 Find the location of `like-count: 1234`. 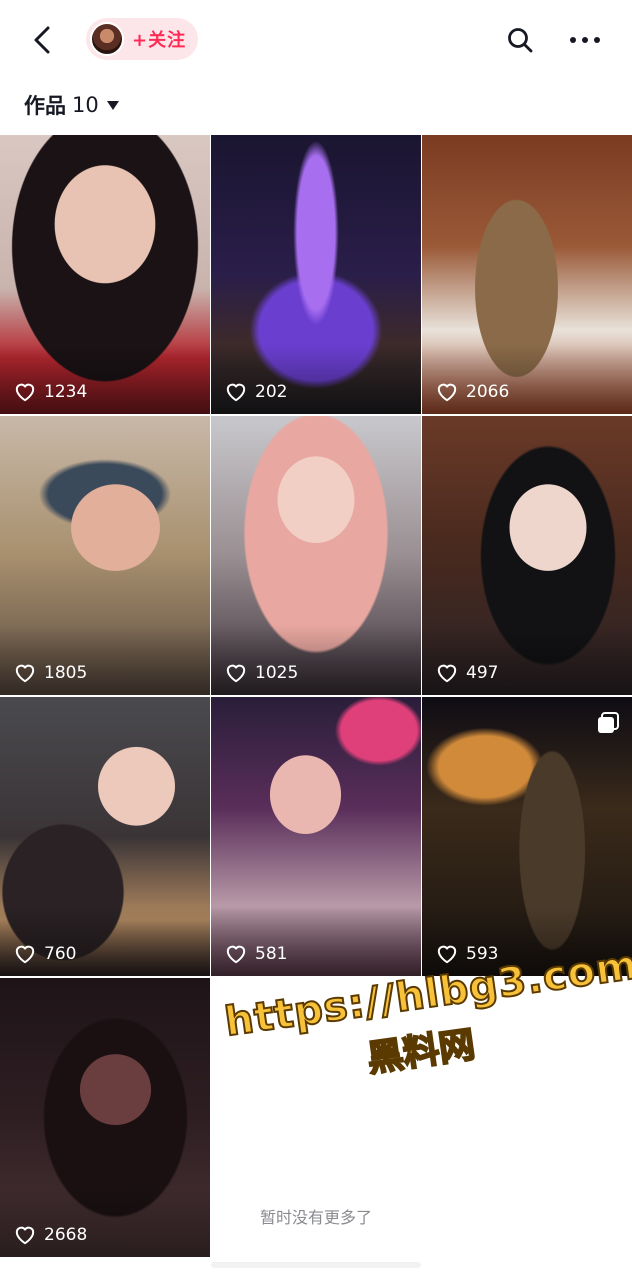

like-count: 1234 is located at coordinates (50, 392).